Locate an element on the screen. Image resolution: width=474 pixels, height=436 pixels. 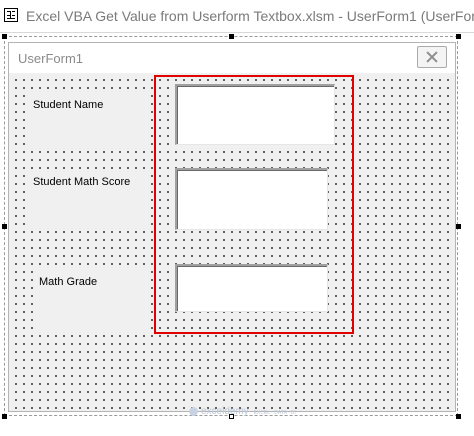
textbox-student-name is located at coordinates (255, 114).